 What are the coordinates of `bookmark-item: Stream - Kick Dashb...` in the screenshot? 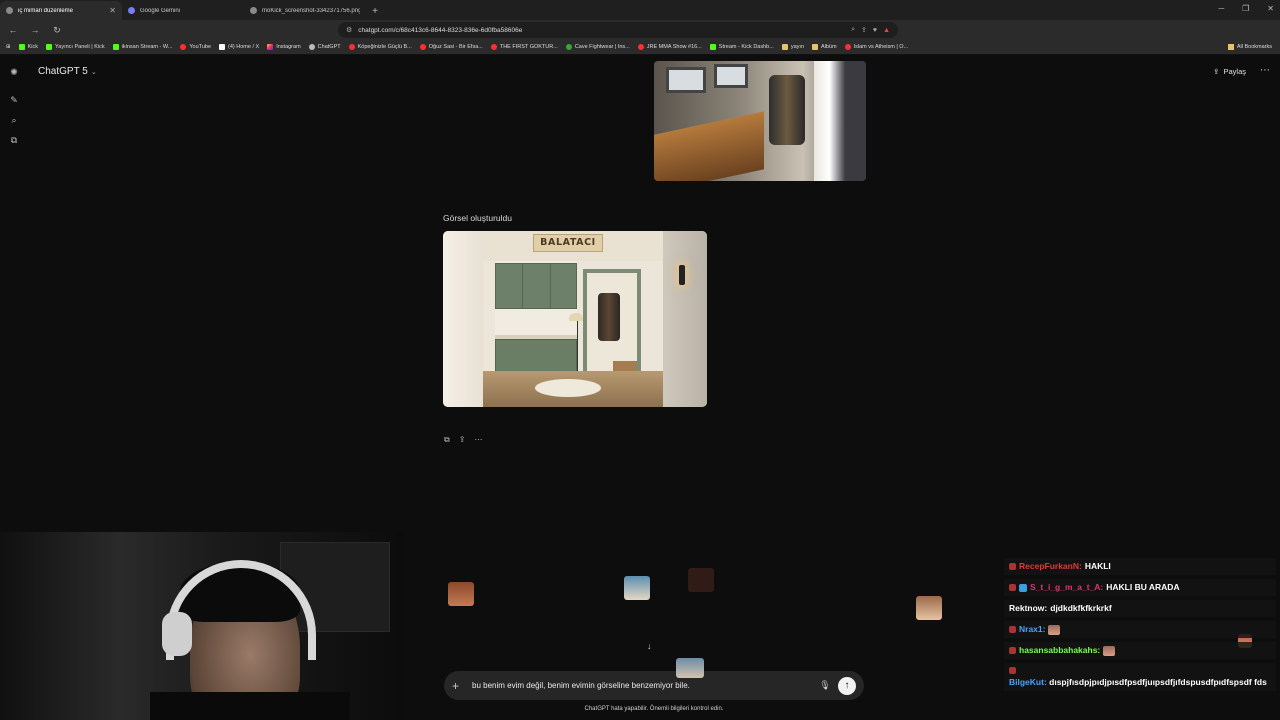 It's located at (741, 47).